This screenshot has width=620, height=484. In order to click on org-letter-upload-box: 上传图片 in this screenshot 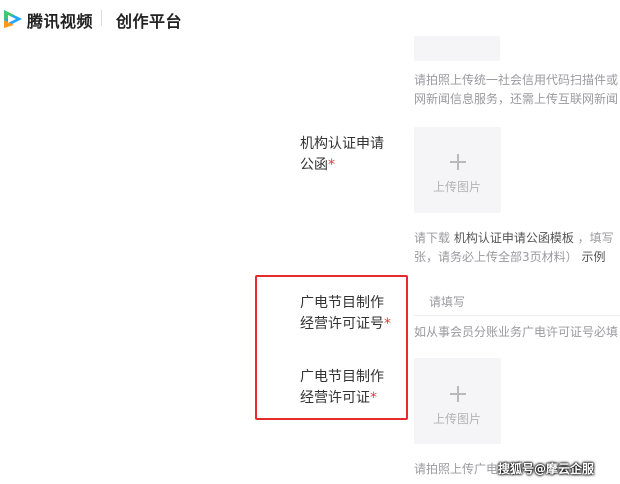, I will do `click(457, 170)`.